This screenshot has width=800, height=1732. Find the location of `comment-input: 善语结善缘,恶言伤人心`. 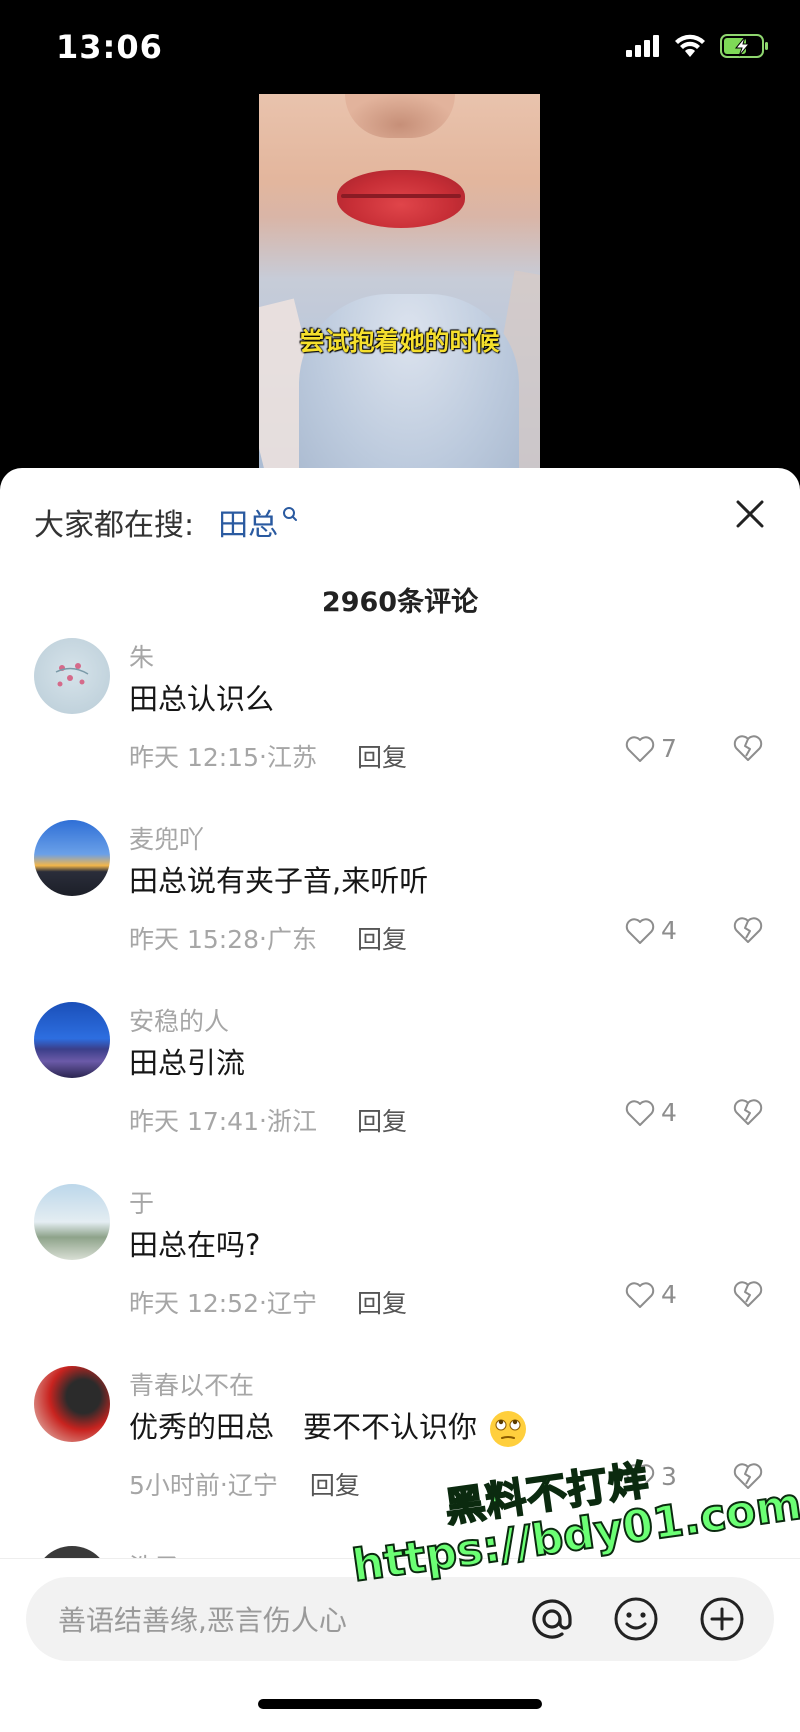

comment-input: 善语结善缘,恶言伤人心 is located at coordinates (400, 1619).